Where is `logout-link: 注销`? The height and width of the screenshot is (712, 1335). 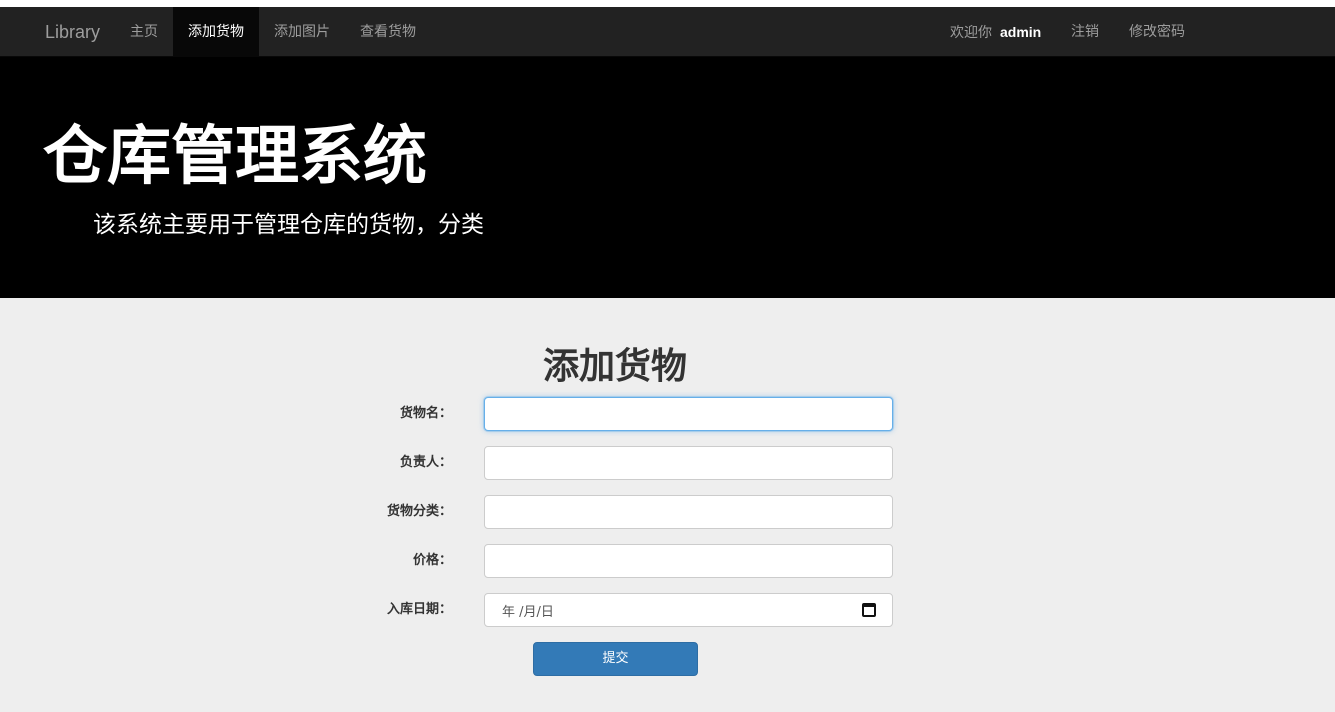 logout-link: 注销 is located at coordinates (1085, 32).